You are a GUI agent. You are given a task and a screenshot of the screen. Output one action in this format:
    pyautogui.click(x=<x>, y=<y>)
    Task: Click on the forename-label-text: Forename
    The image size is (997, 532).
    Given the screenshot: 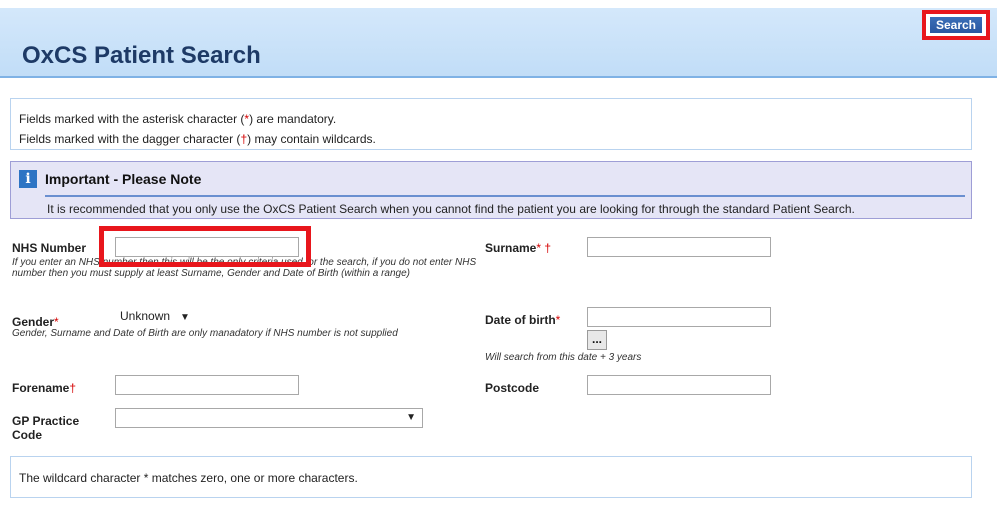 What is the action you would take?
    pyautogui.click(x=41, y=388)
    